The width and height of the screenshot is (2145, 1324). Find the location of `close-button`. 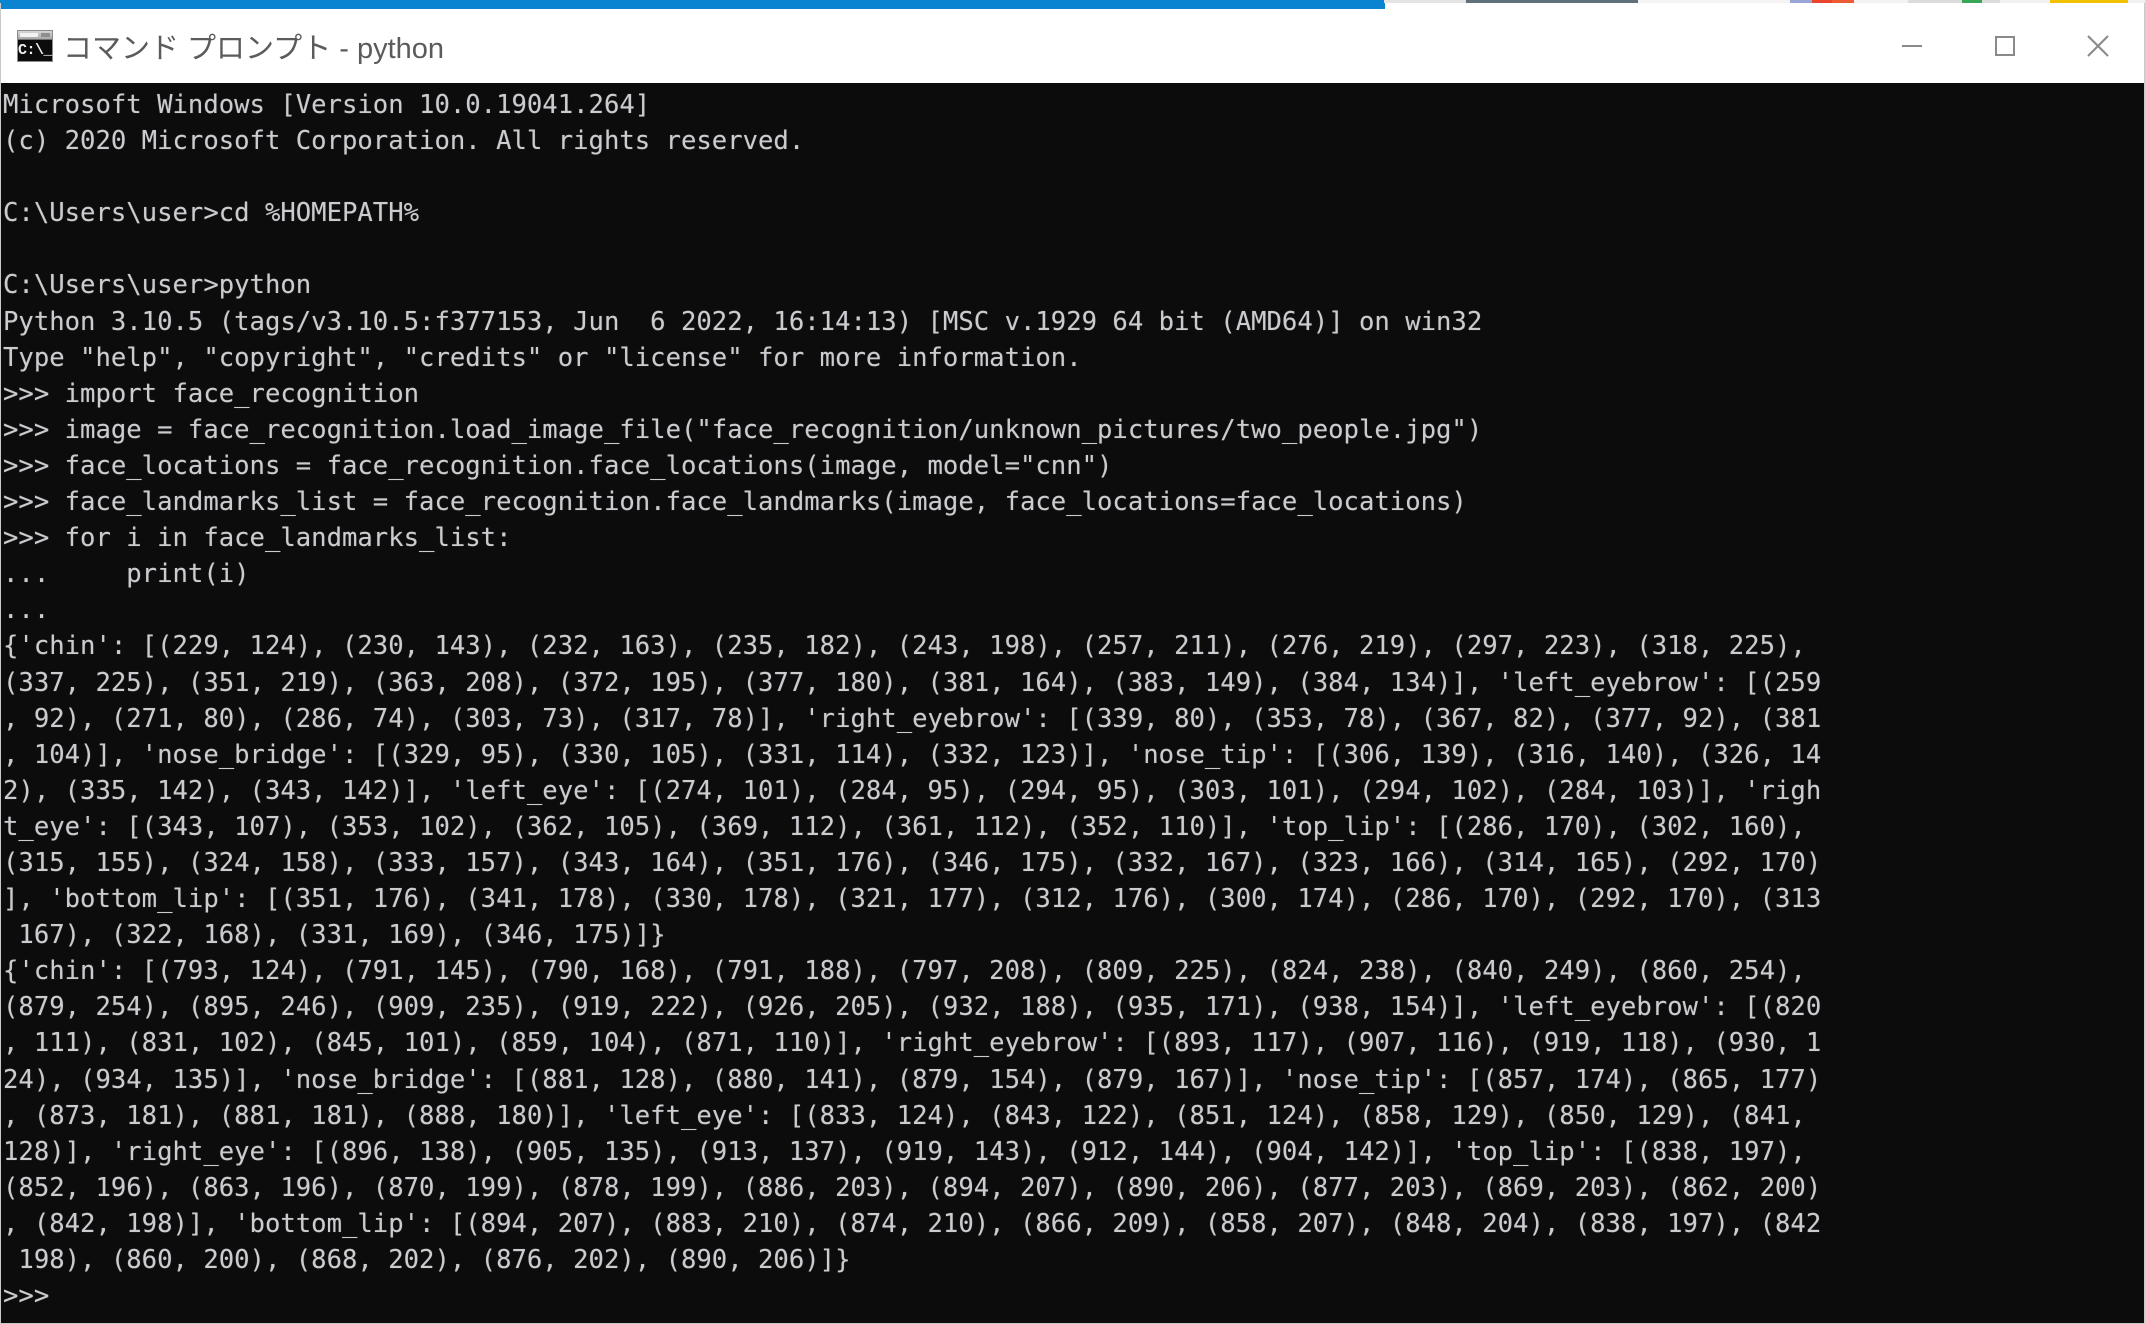

close-button is located at coordinates (2097, 46).